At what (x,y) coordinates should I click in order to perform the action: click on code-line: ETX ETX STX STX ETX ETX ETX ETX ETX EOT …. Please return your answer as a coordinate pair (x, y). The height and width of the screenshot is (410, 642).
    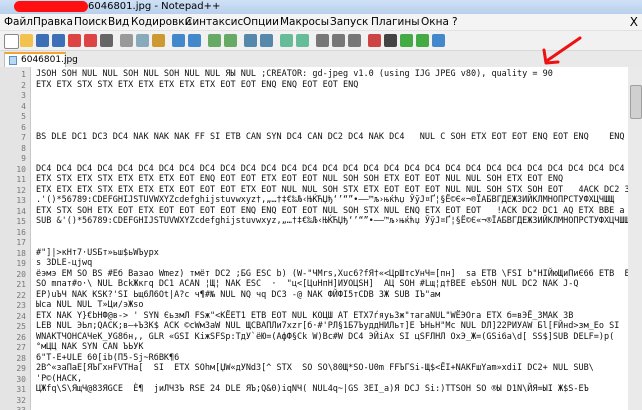
    Looking at the image, I should click on (197, 85).